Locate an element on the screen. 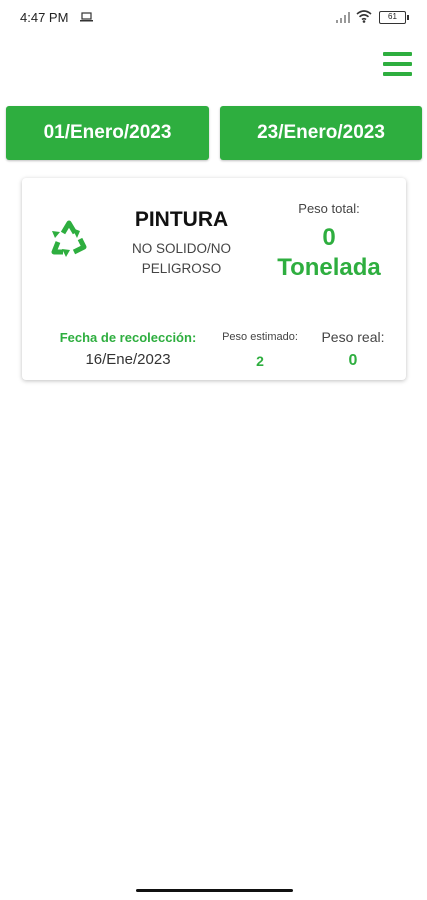 The height and width of the screenshot is (900, 427). real-weight-label: Peso real: is located at coordinates (353, 337).